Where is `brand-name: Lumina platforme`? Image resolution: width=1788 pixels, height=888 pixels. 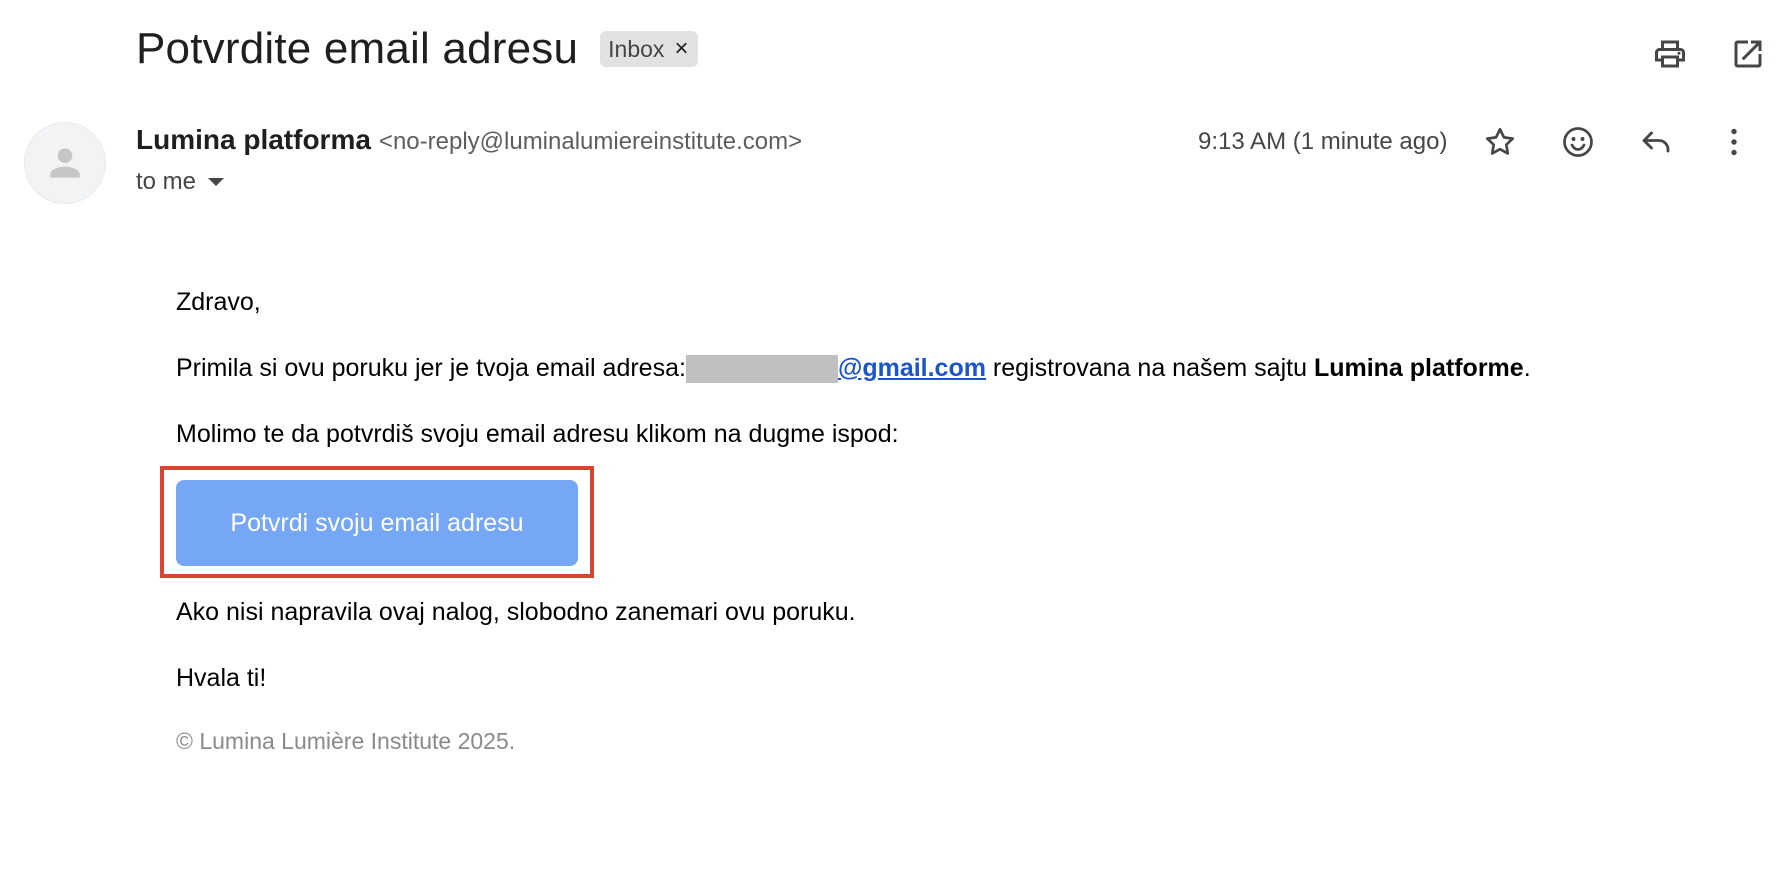 brand-name: Lumina platforme is located at coordinates (1418, 368).